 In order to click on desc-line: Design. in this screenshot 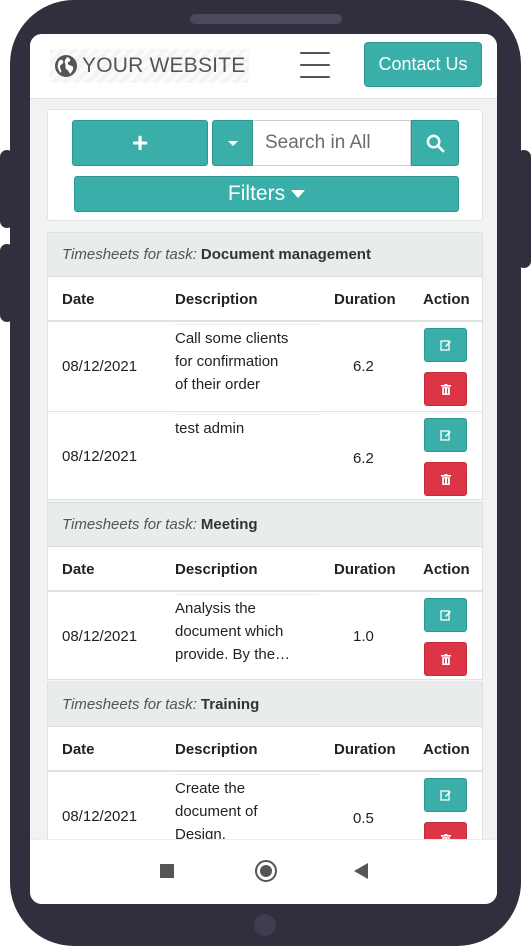, I will do `click(200, 832)`.